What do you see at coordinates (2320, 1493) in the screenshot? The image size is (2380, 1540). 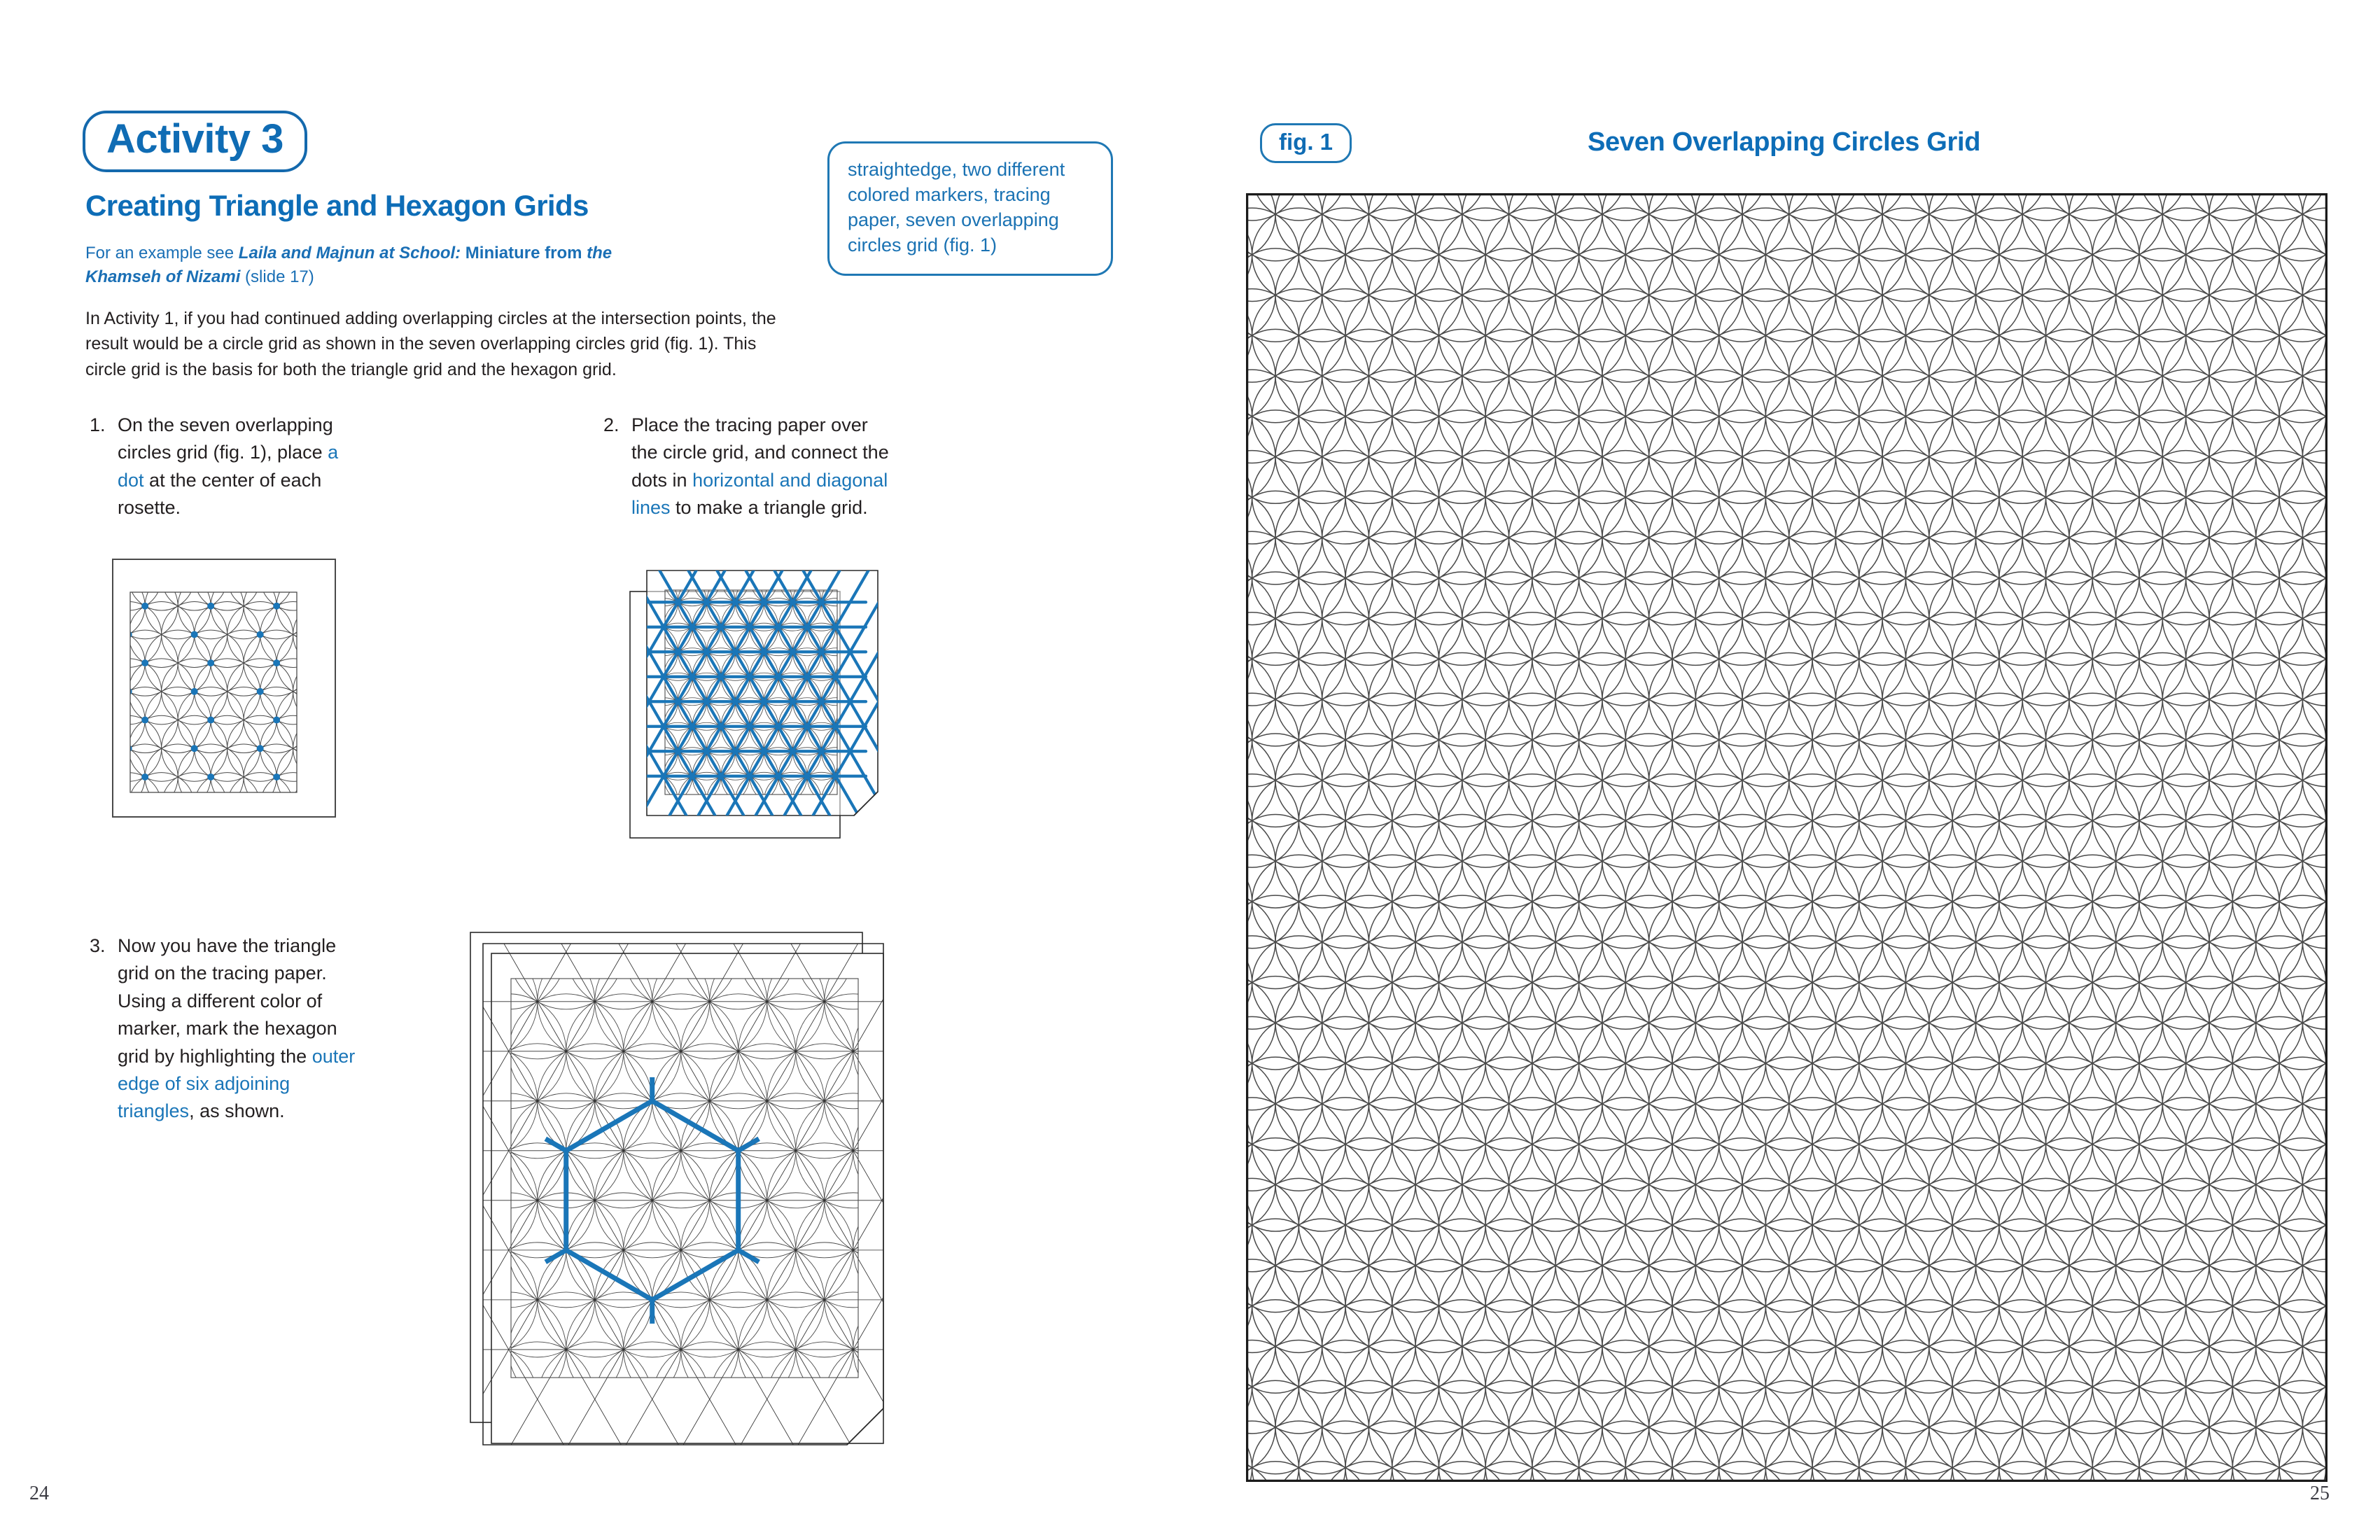 I see `page-number-right: 25` at bounding box center [2320, 1493].